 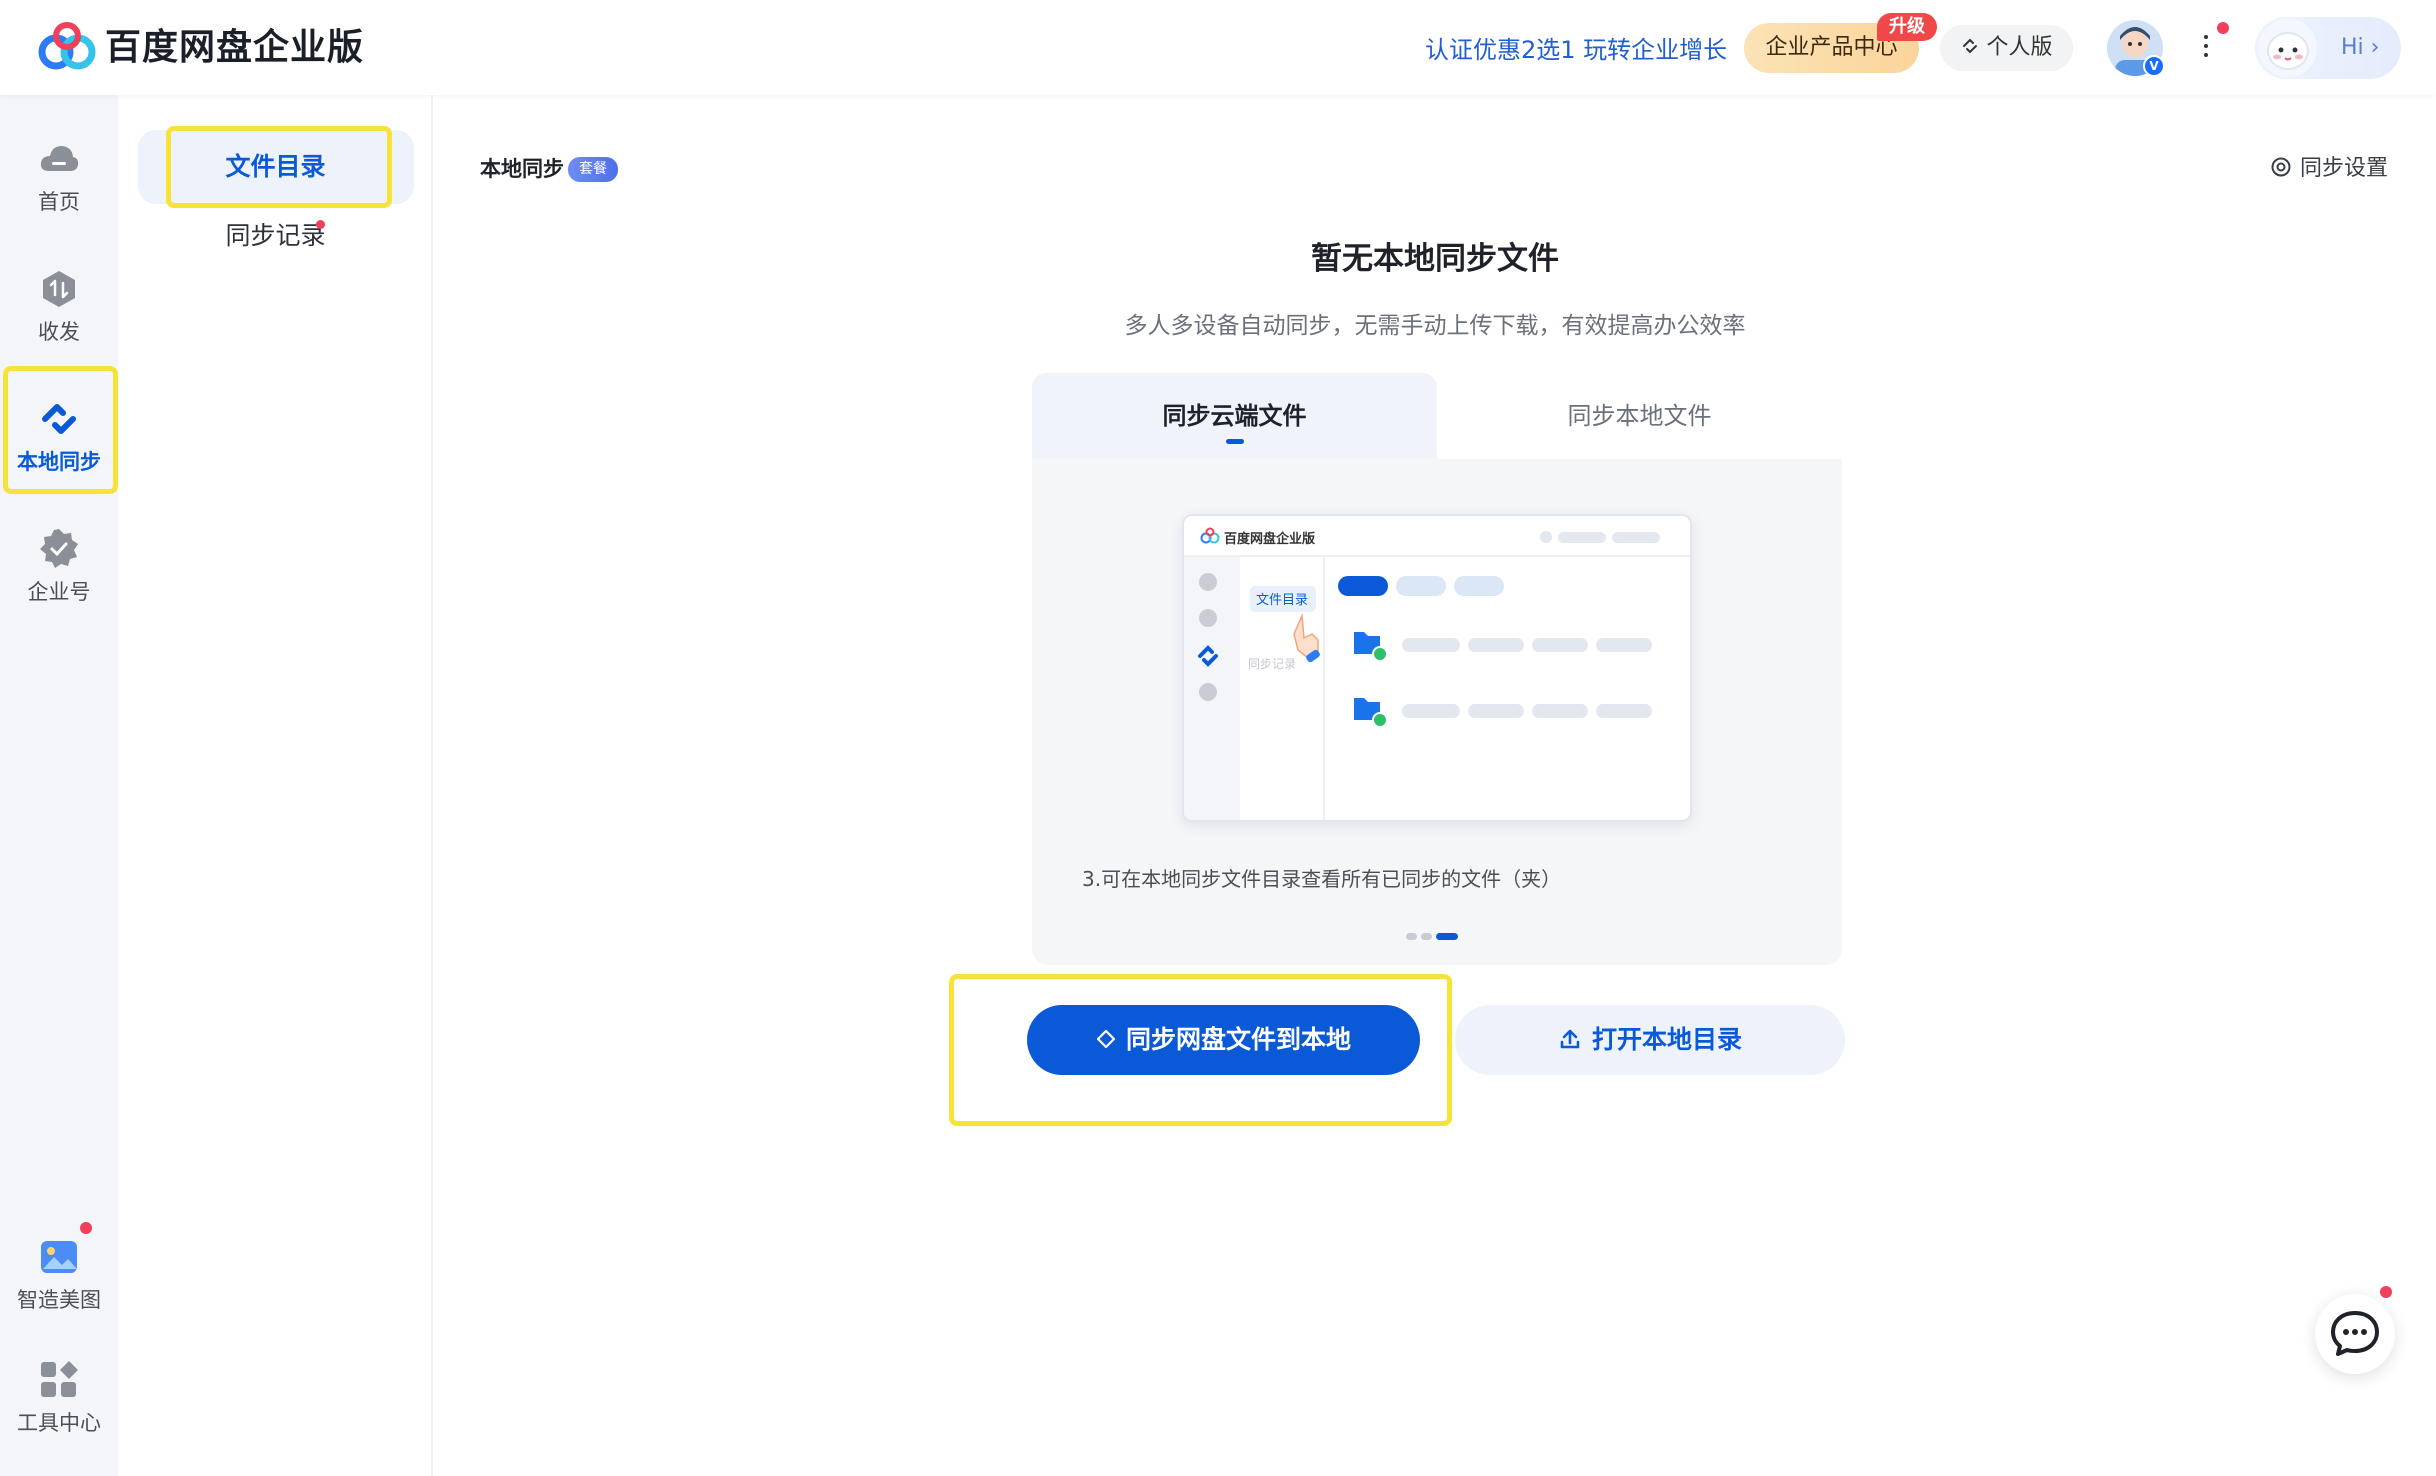 What do you see at coordinates (2281, 167) in the screenshot?
I see `gear-icon` at bounding box center [2281, 167].